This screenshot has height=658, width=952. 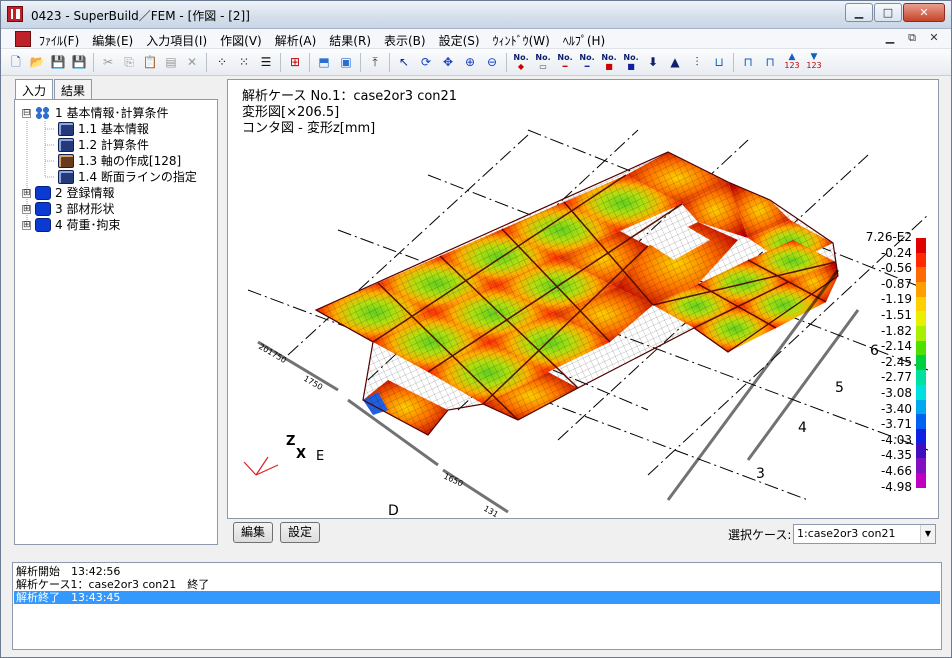 I want to click on select-pointer-icon: ↖, so click(x=404, y=62).